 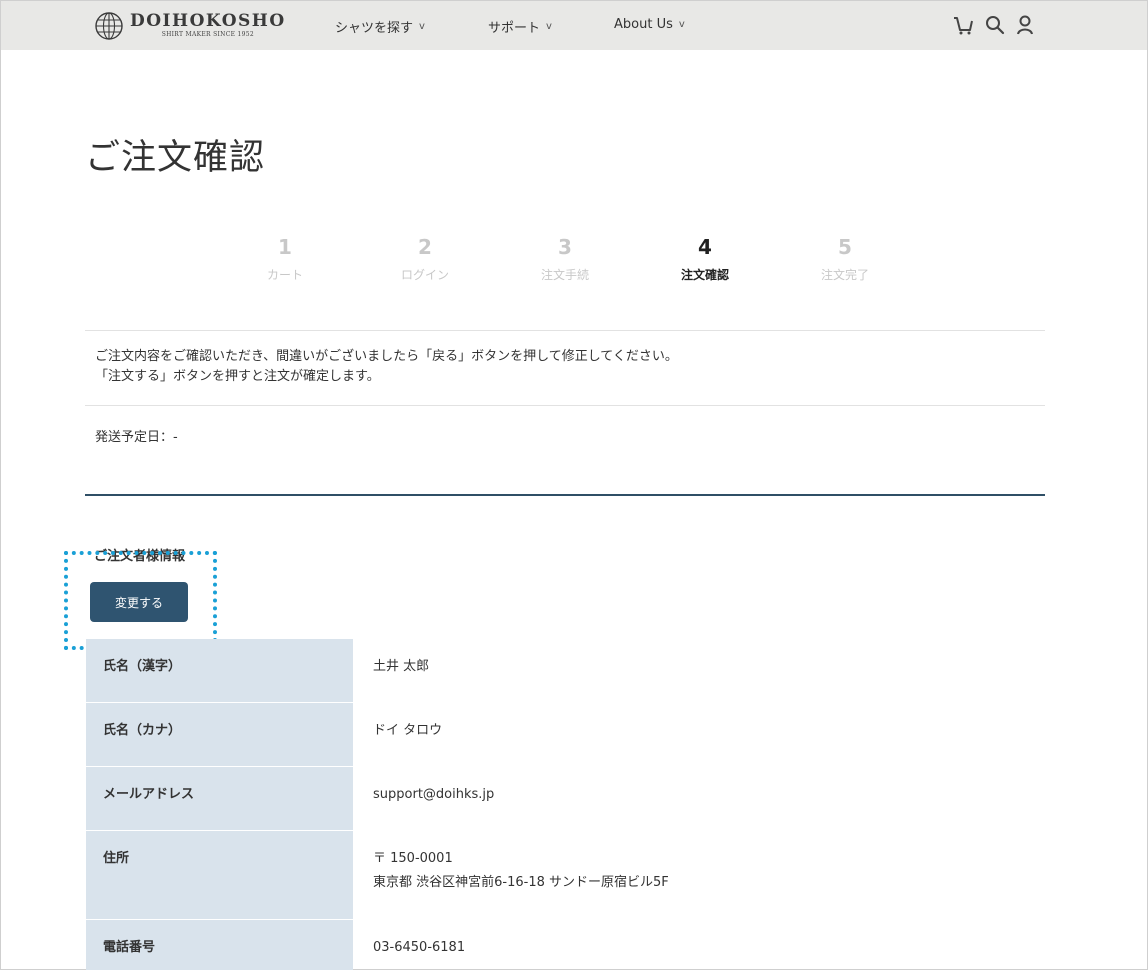 I want to click on row-label: 氏名（漢字）, so click(x=219, y=670).